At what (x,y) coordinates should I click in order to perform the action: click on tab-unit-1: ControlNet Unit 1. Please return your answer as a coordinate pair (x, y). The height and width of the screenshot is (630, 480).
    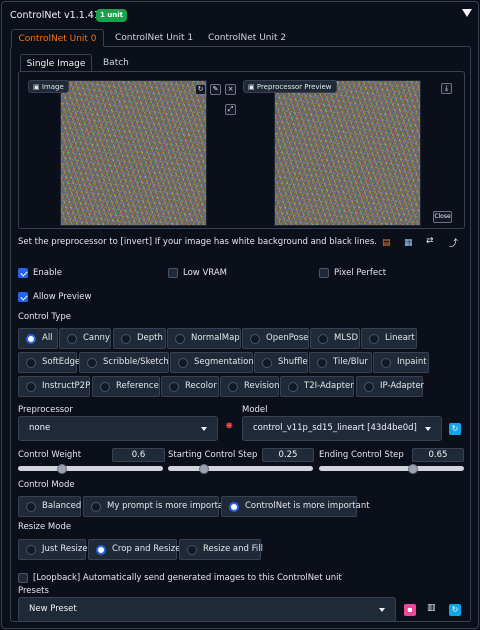
    Looking at the image, I should click on (154, 38).